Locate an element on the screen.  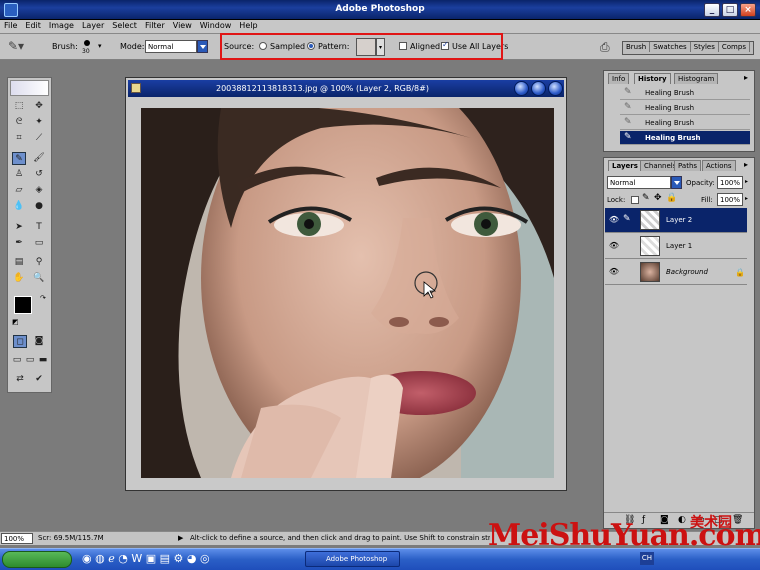
quick-launch-camera-icon: ◎ is located at coordinates (205, 558).